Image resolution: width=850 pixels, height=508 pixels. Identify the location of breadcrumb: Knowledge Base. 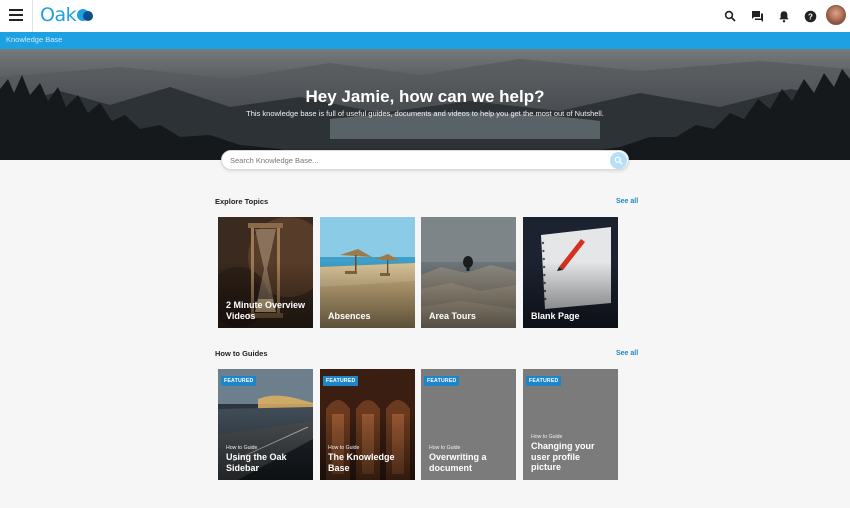
(34, 39).